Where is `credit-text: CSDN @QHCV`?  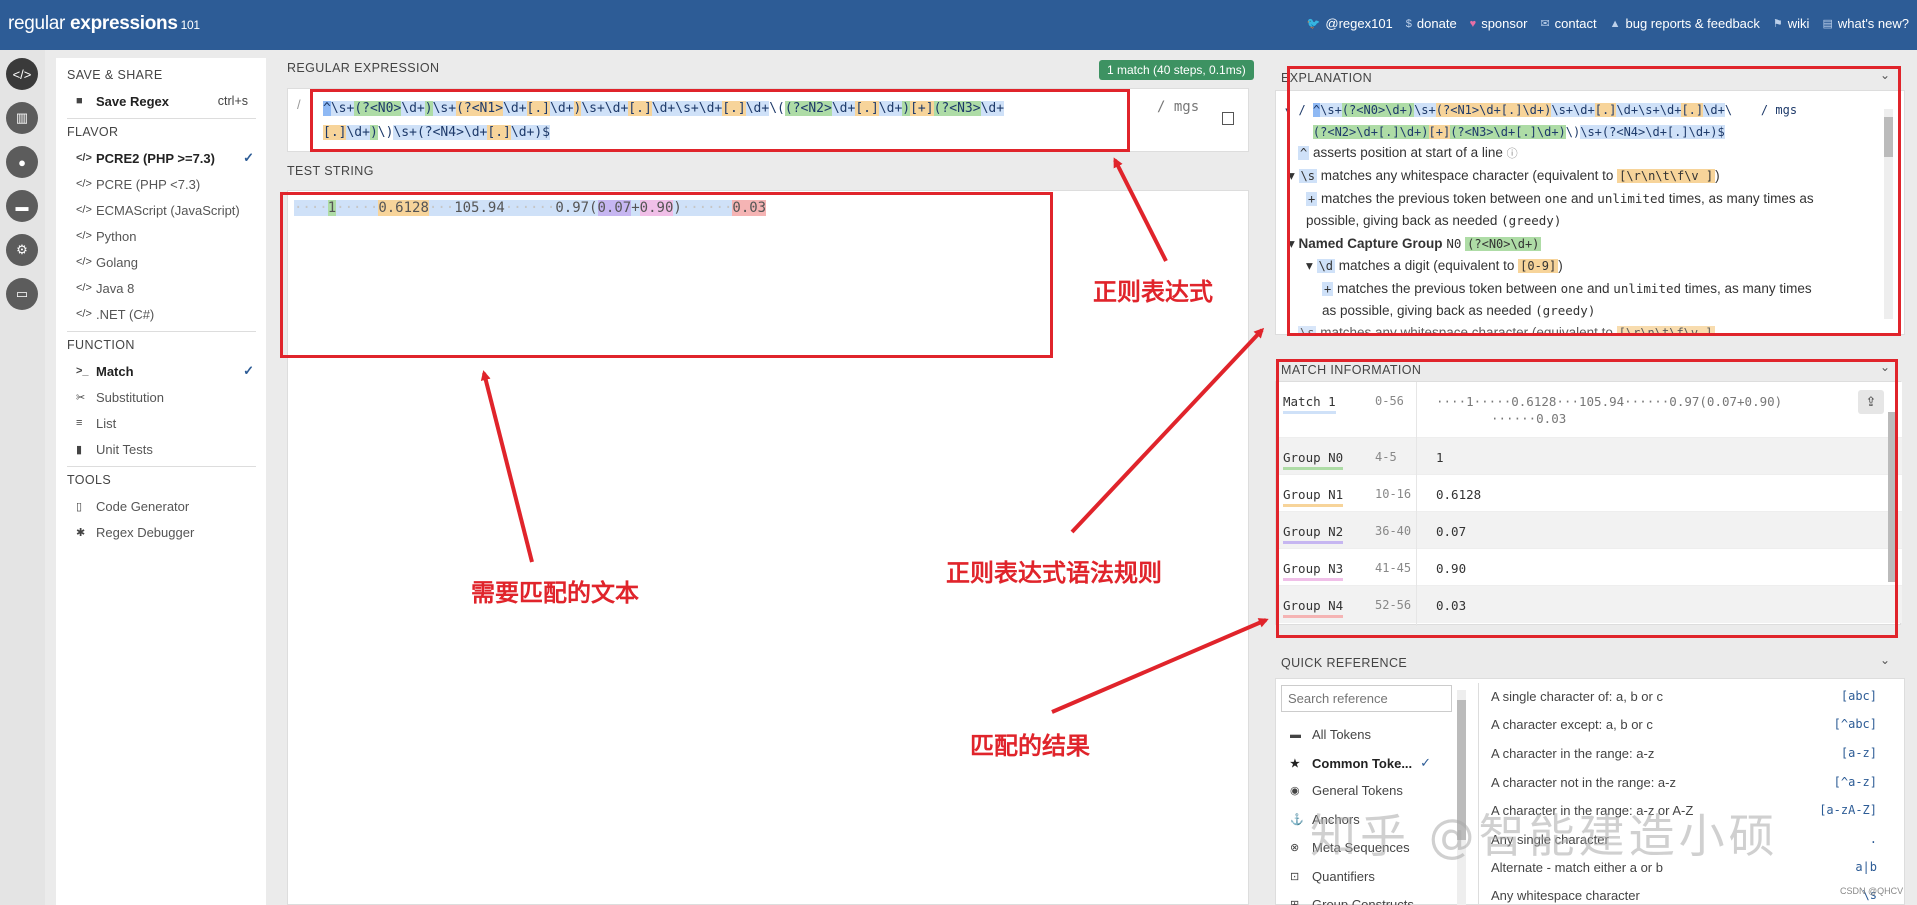 credit-text: CSDN @QHCV is located at coordinates (1872, 891).